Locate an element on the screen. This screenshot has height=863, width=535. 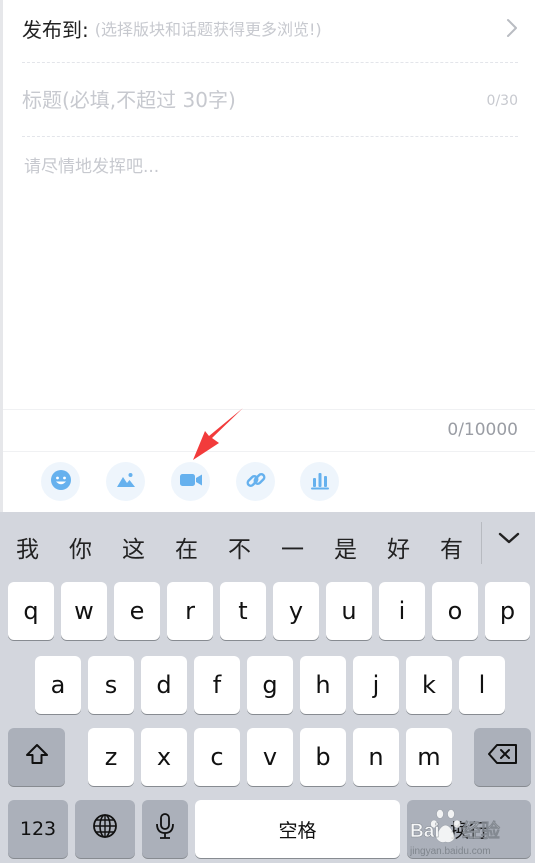
shift-key is located at coordinates (36, 757).